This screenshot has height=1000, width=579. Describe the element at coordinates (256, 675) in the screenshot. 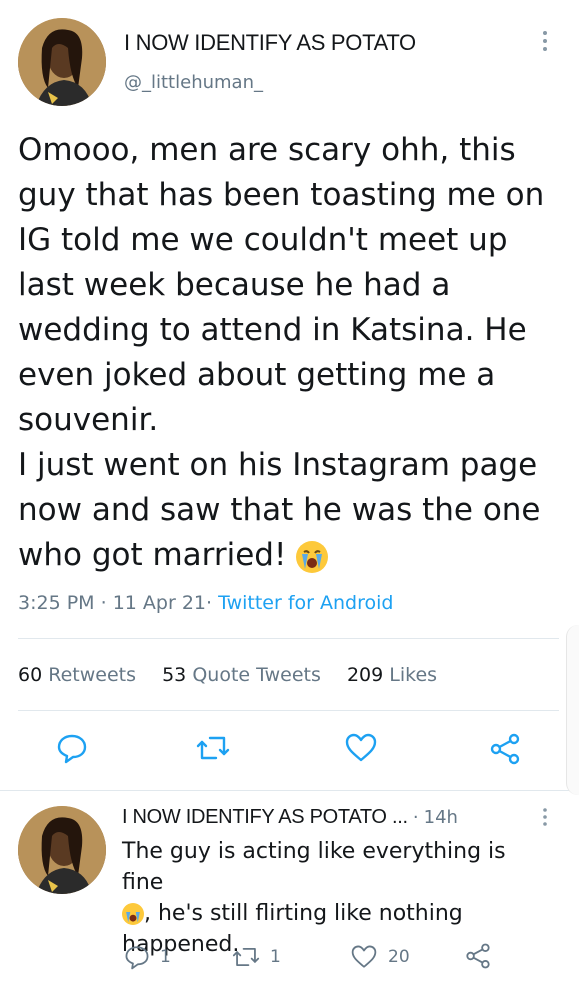

I see `quotes-label: Quote Tweets` at that location.